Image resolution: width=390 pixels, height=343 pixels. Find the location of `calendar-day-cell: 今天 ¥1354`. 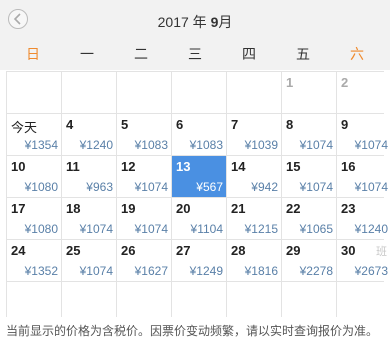

calendar-day-cell: 今天 ¥1354 is located at coordinates (34, 134).